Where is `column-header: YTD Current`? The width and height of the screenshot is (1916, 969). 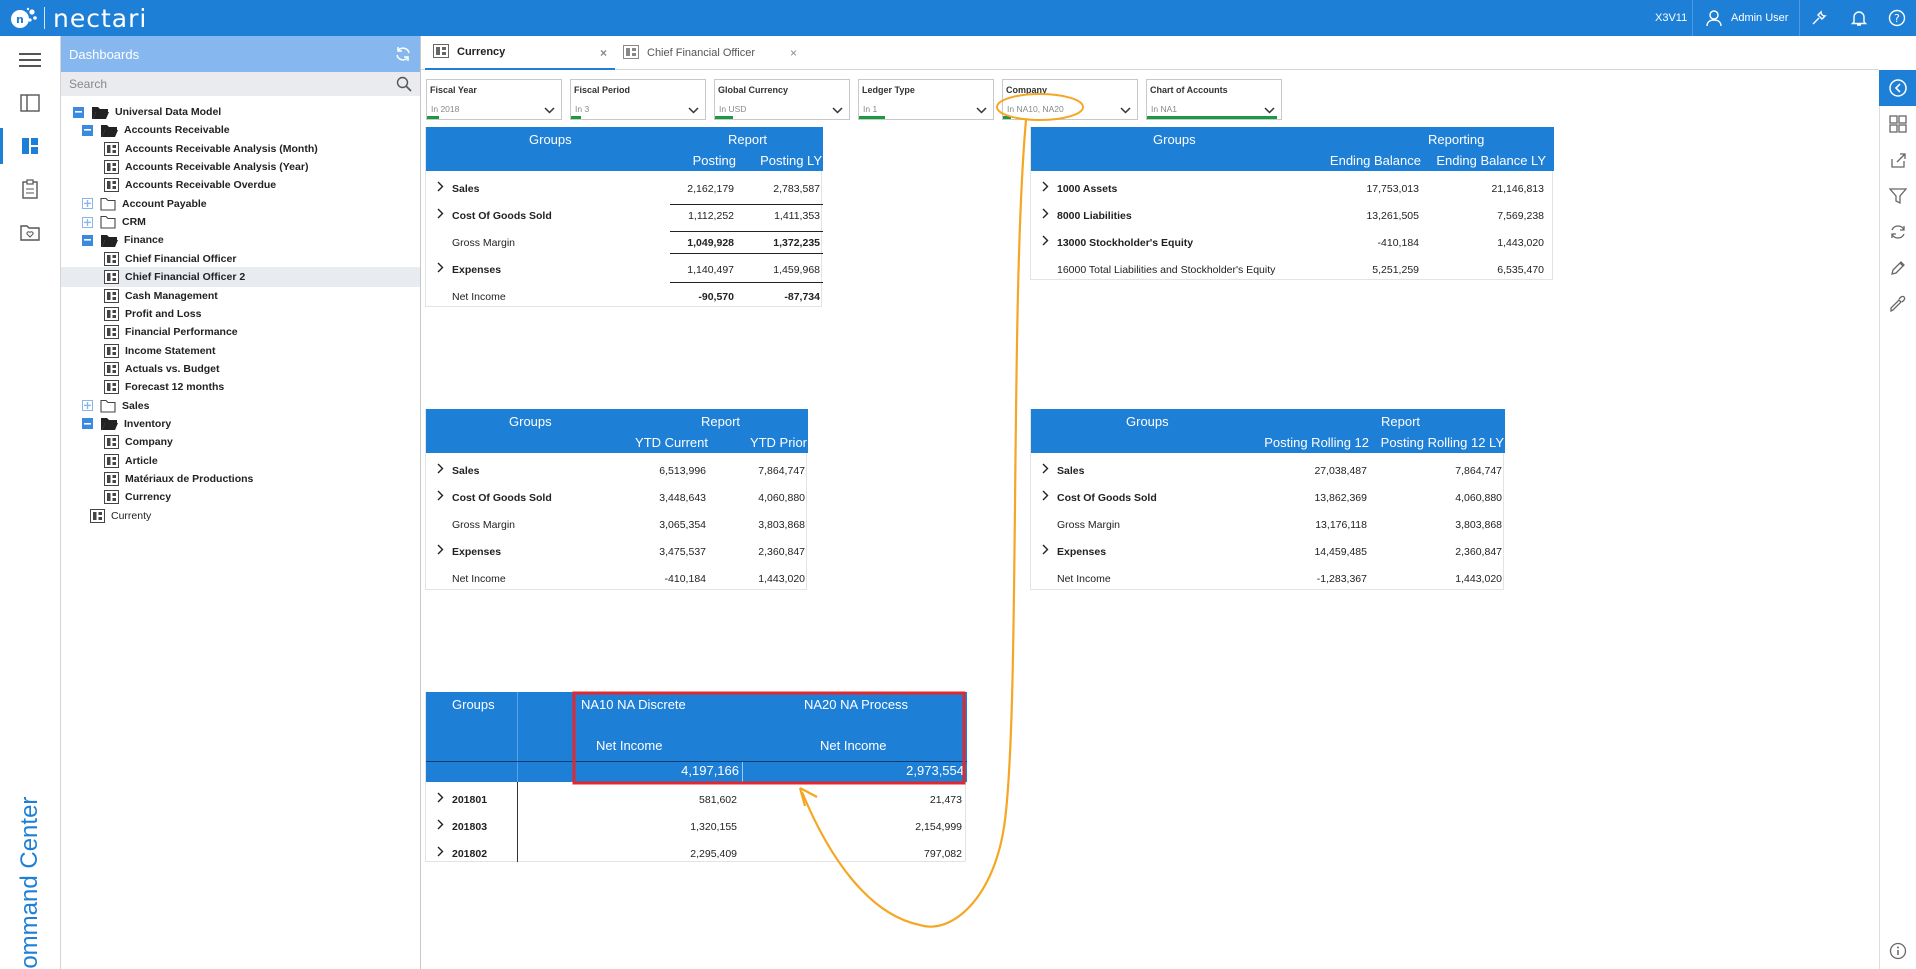
column-header: YTD Current is located at coordinates (671, 442).